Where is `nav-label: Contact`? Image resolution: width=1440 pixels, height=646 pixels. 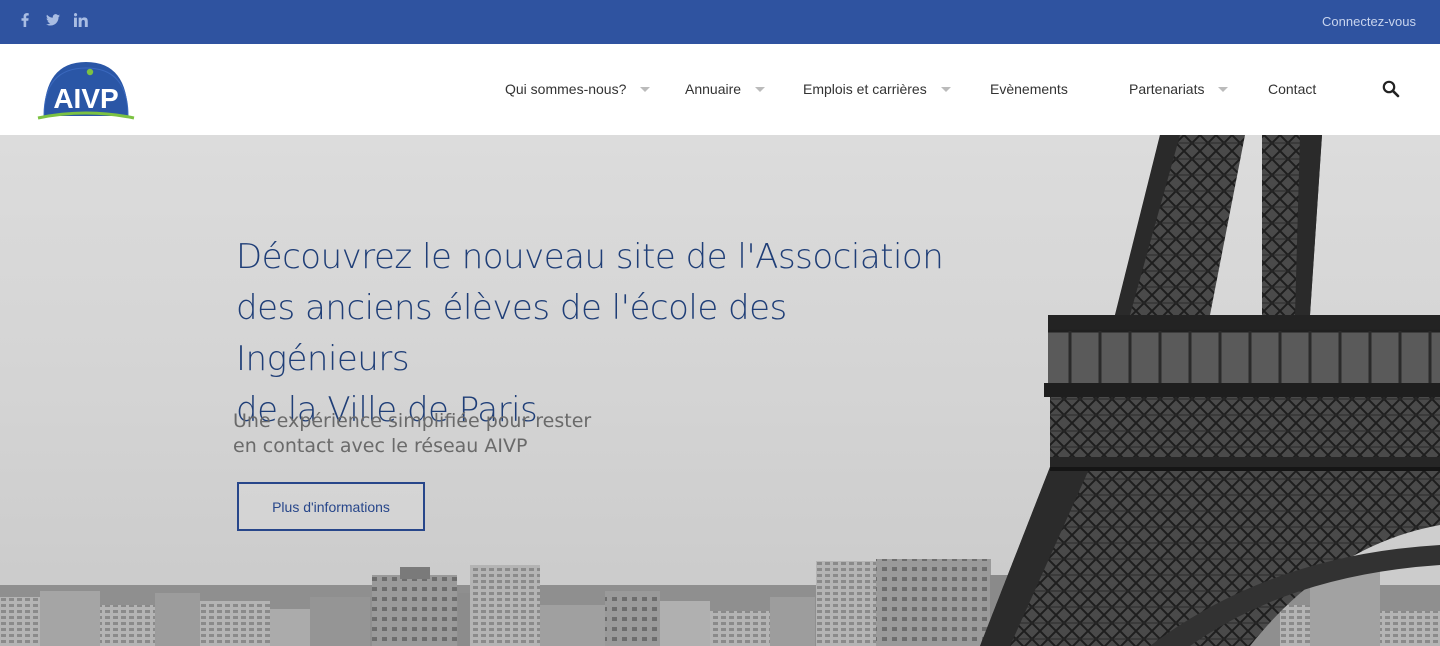
nav-label: Contact is located at coordinates (1292, 89).